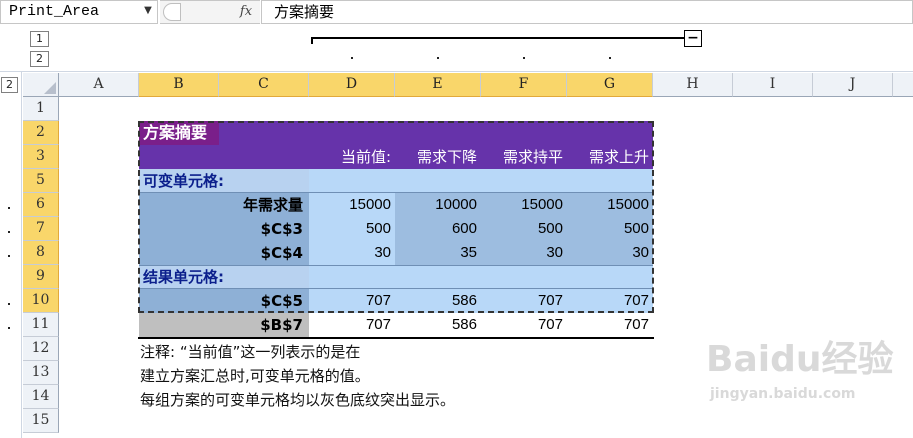 The image size is (913, 438). Describe the element at coordinates (79, 12) in the screenshot. I see `name-box: Print_Area` at that location.